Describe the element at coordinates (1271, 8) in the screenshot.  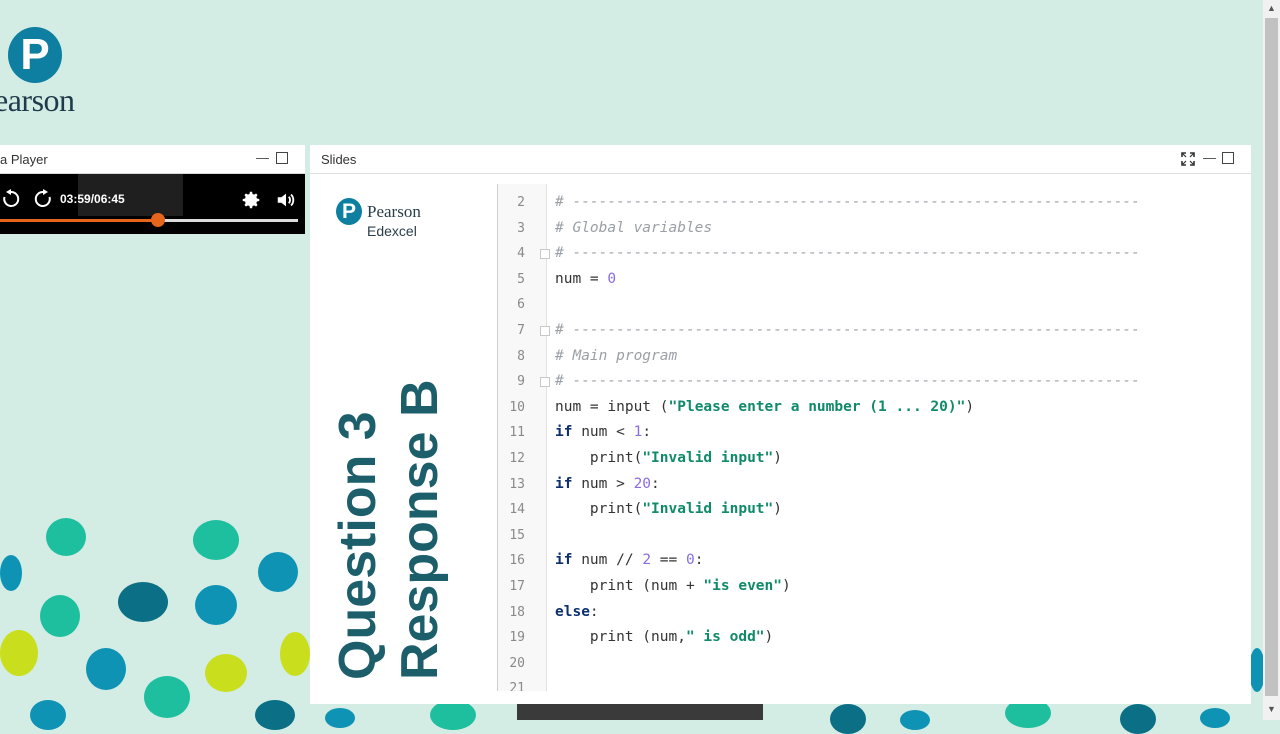
I see `scroll-up-icon: ▲` at that location.